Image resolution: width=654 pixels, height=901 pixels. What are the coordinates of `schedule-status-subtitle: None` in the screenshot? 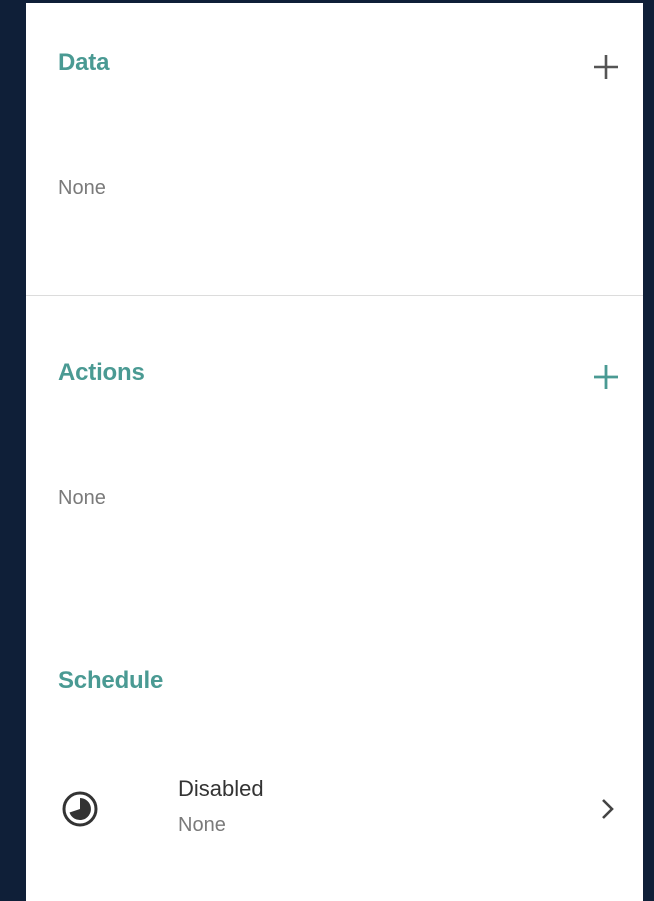 It's located at (202, 825).